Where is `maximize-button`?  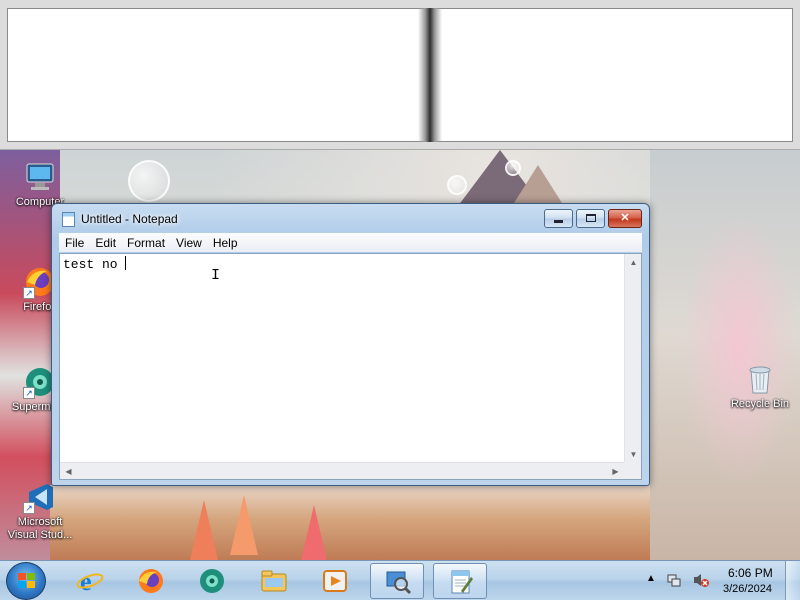 maximize-button is located at coordinates (590, 218).